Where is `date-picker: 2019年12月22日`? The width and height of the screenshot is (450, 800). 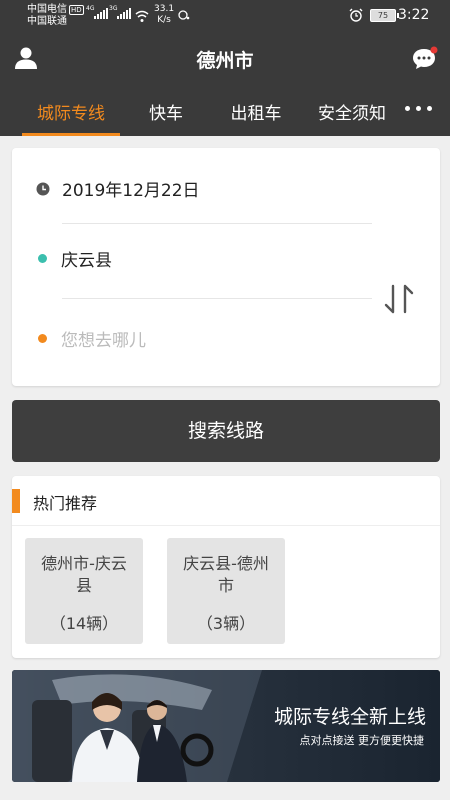
date-picker: 2019年12月22日 is located at coordinates (203, 188).